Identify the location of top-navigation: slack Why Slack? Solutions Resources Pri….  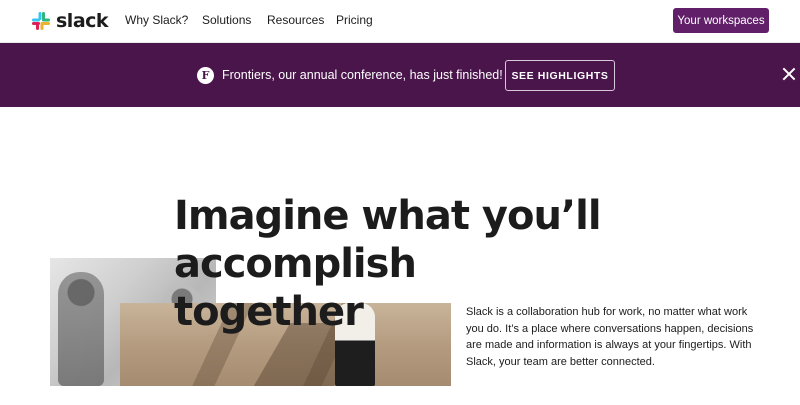
(400, 21).